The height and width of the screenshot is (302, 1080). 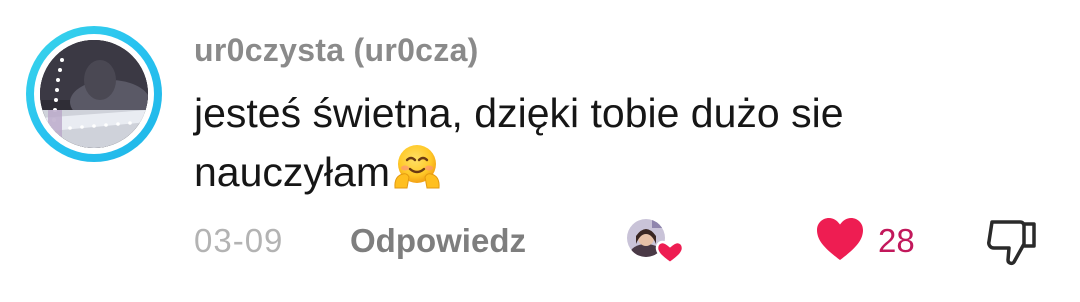 I want to click on reply-button: Odpowiedz, so click(x=438, y=241).